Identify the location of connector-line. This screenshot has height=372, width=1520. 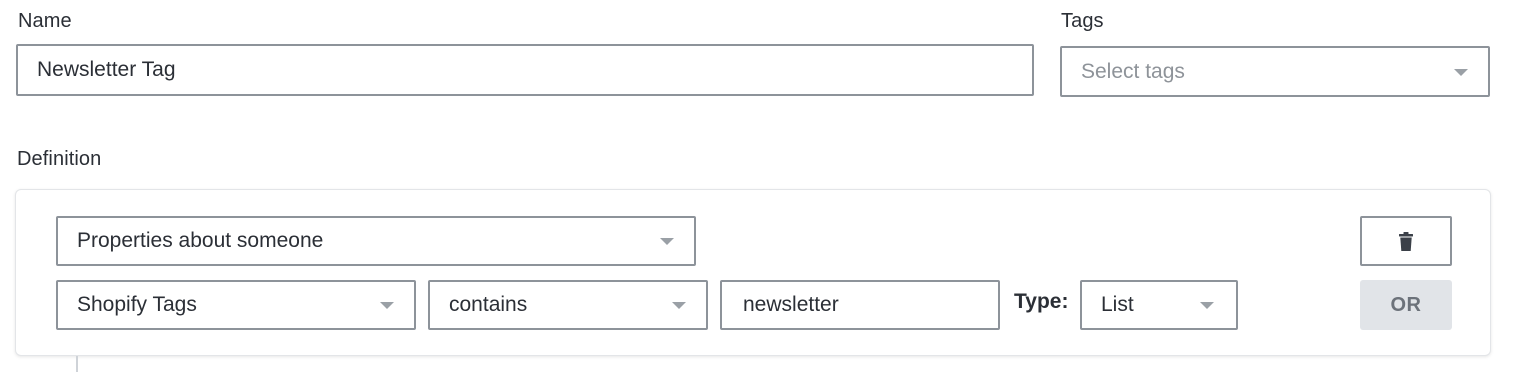
(77, 364).